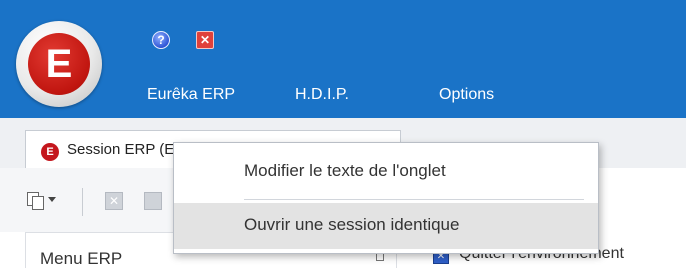  Describe the element at coordinates (161, 40) in the screenshot. I see `help-icon: ?` at that location.